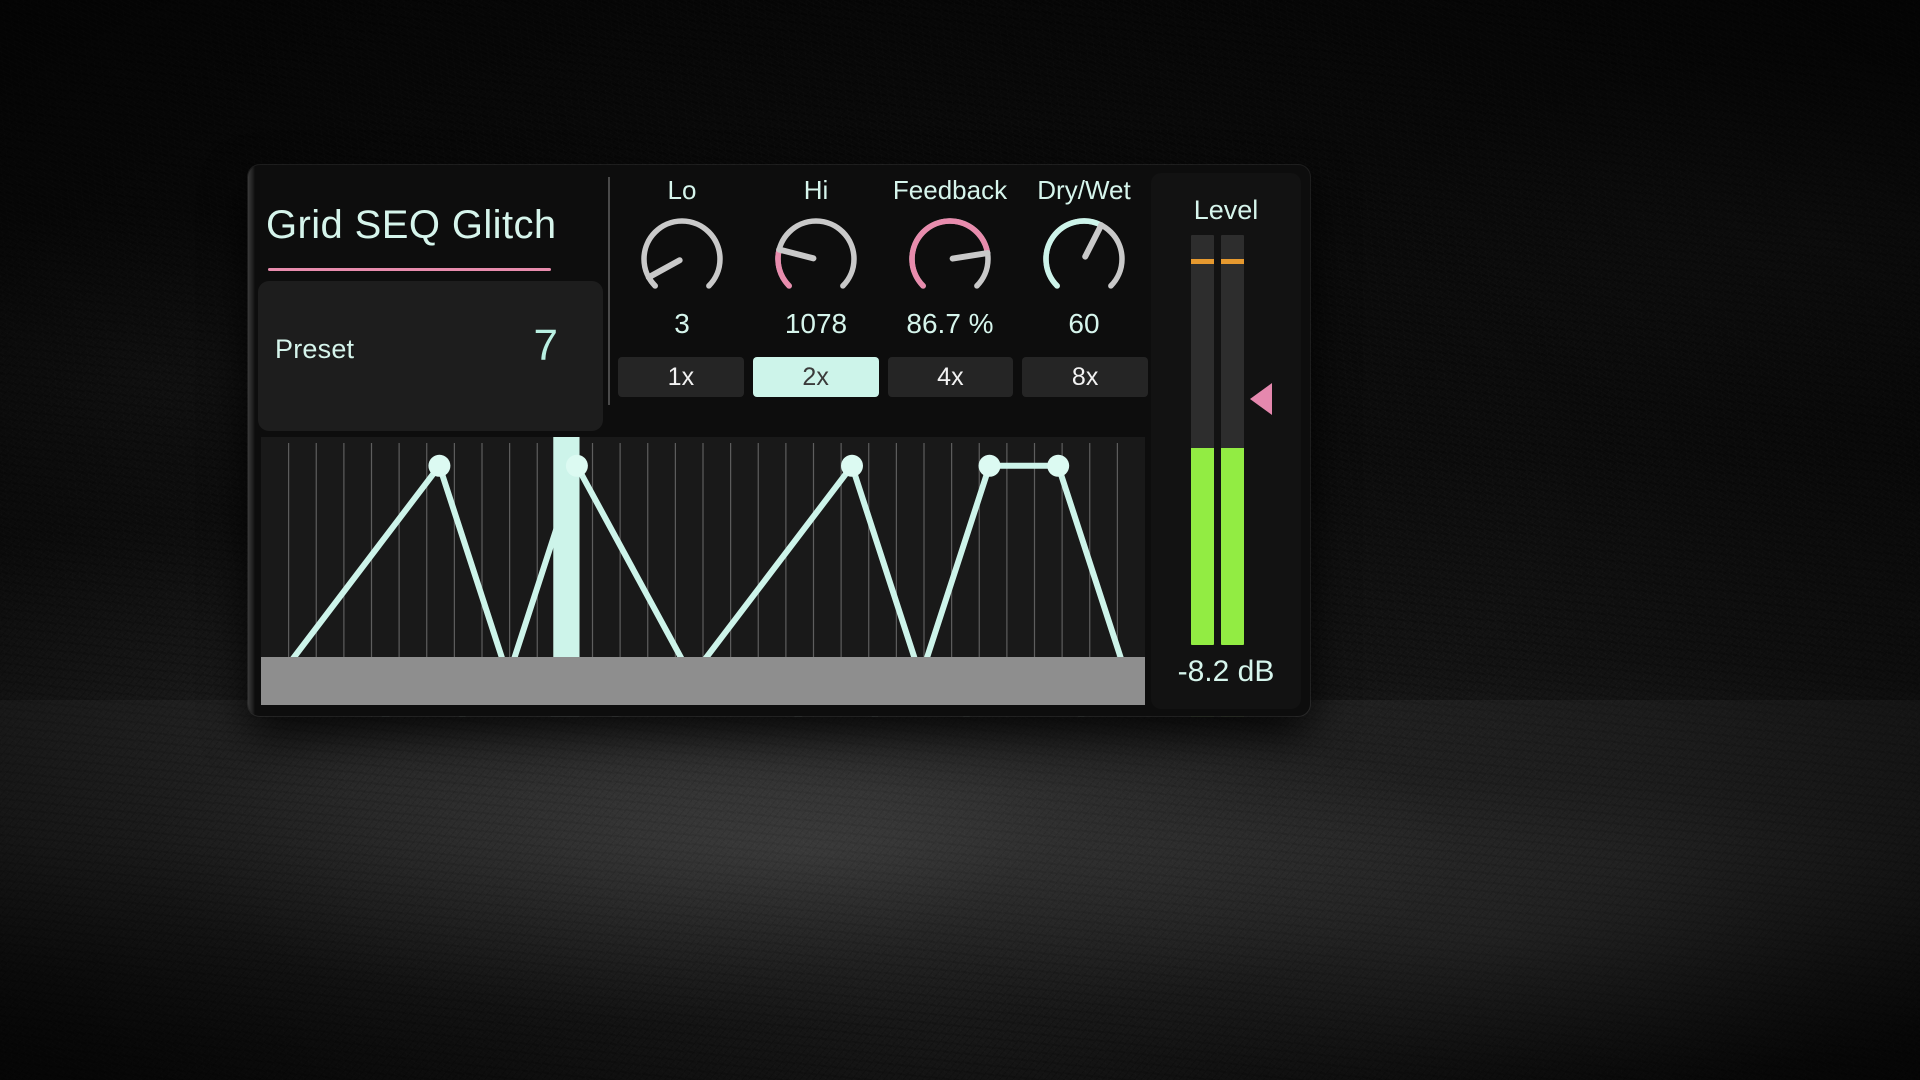 This screenshot has height=1080, width=1920. What do you see at coordinates (1084, 323) in the screenshot?
I see `knob-value: 60` at bounding box center [1084, 323].